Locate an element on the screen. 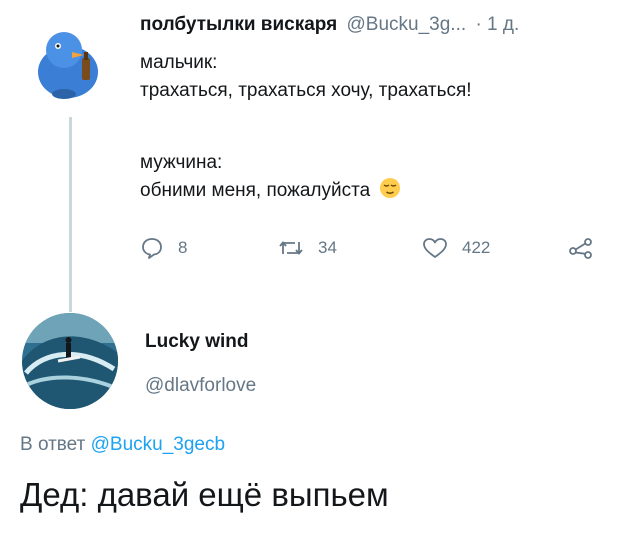 The image size is (640, 536). like-count: 422 is located at coordinates (476, 247).